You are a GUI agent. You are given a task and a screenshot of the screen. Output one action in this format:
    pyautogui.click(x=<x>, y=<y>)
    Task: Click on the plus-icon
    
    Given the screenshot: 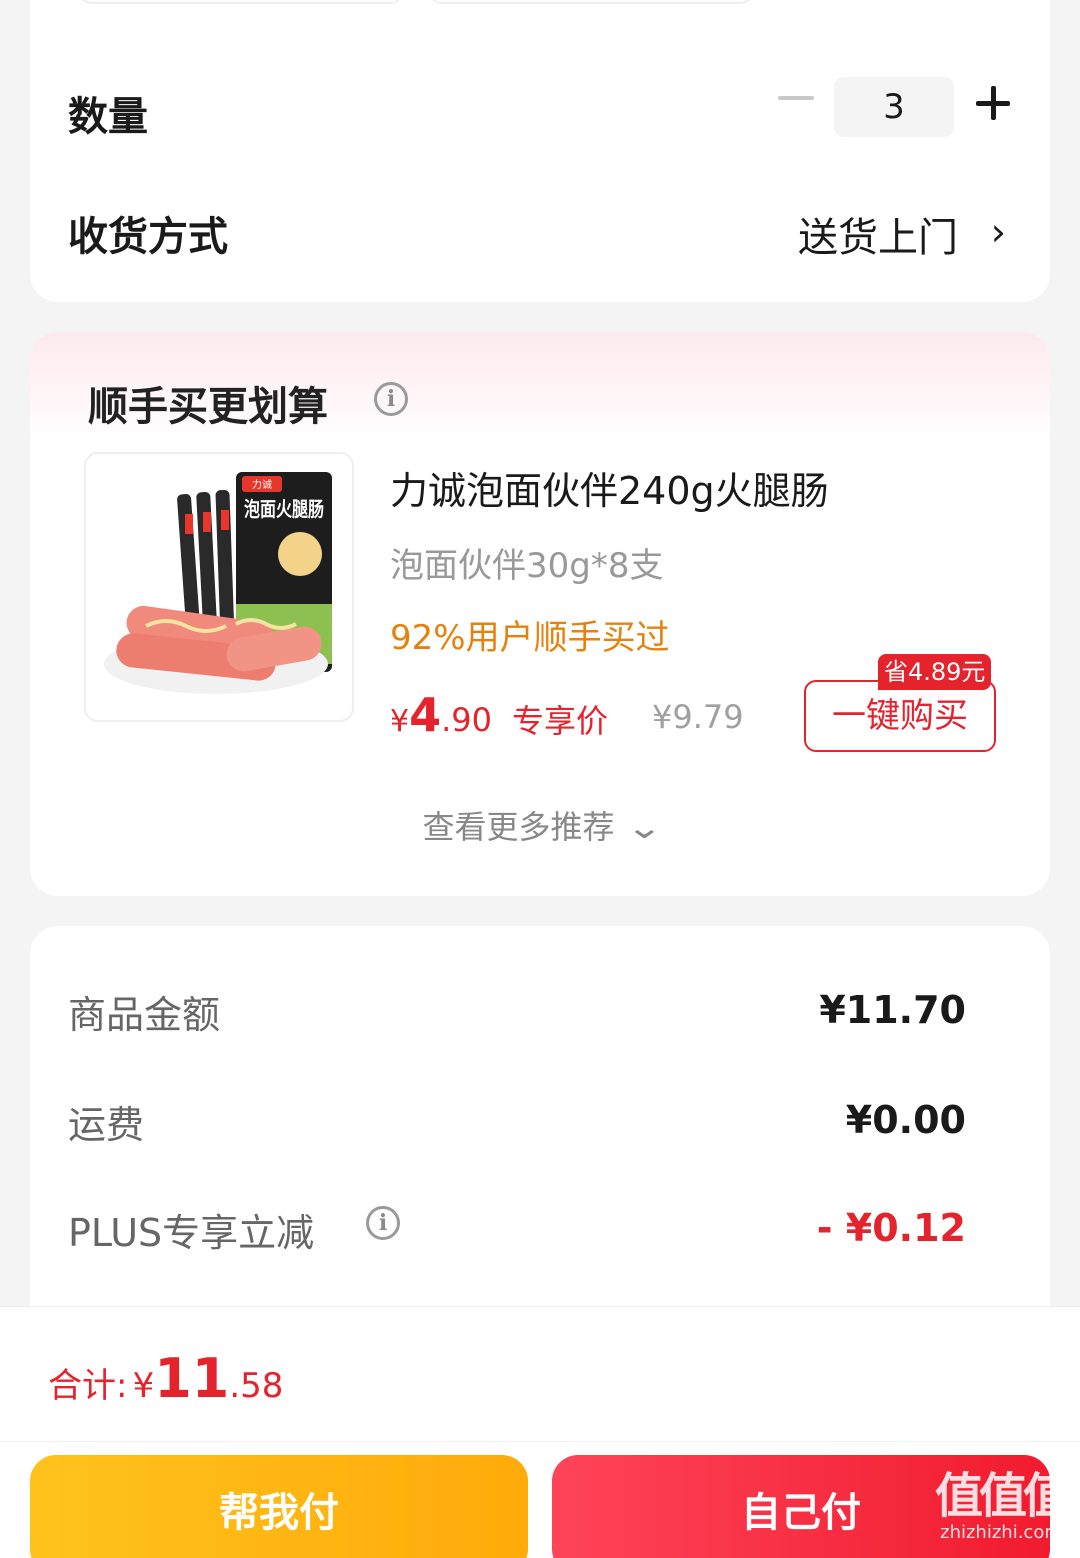 What is the action you would take?
    pyautogui.click(x=993, y=103)
    